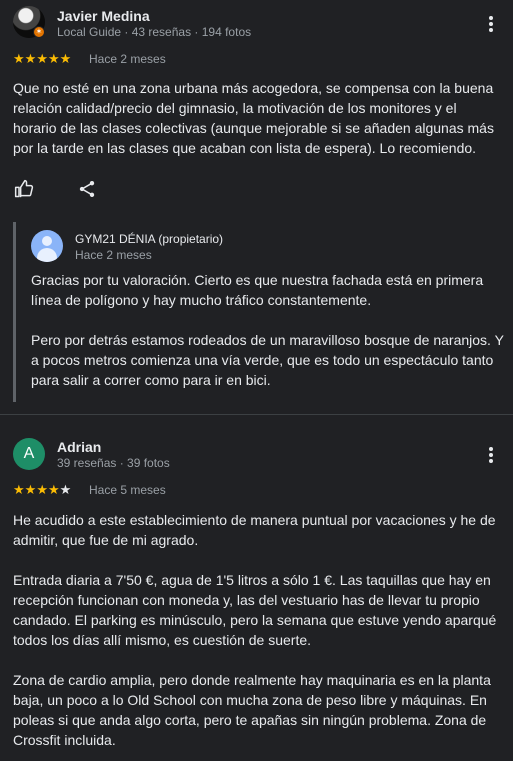 Image resolution: width=513 pixels, height=761 pixels. I want to click on owner-reply-bar, so click(14, 312).